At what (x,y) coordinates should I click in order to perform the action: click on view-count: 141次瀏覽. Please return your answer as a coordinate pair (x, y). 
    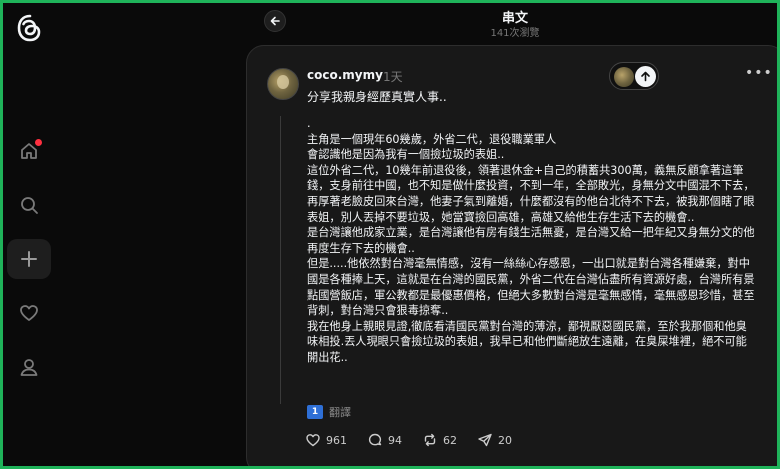
    Looking at the image, I should click on (515, 33).